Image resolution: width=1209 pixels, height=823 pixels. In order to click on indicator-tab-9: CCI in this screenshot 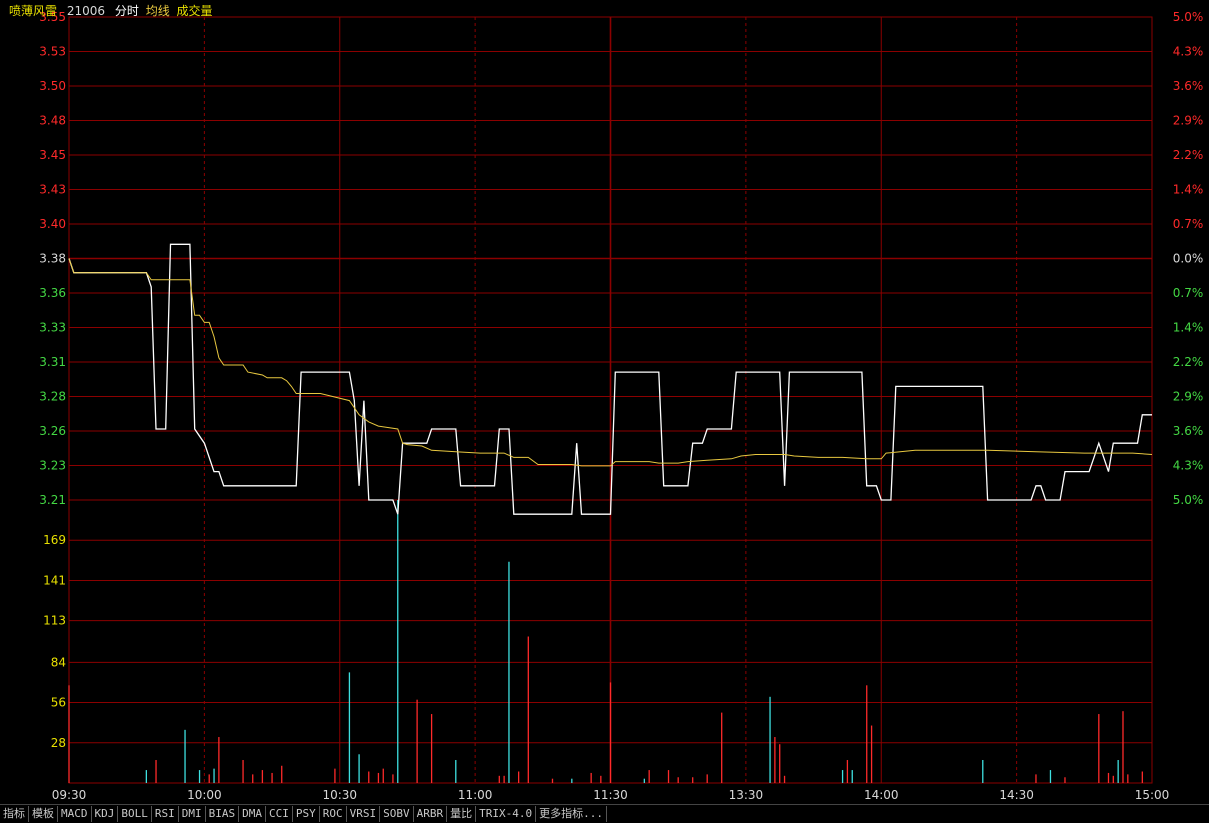, I will do `click(279, 814)`.